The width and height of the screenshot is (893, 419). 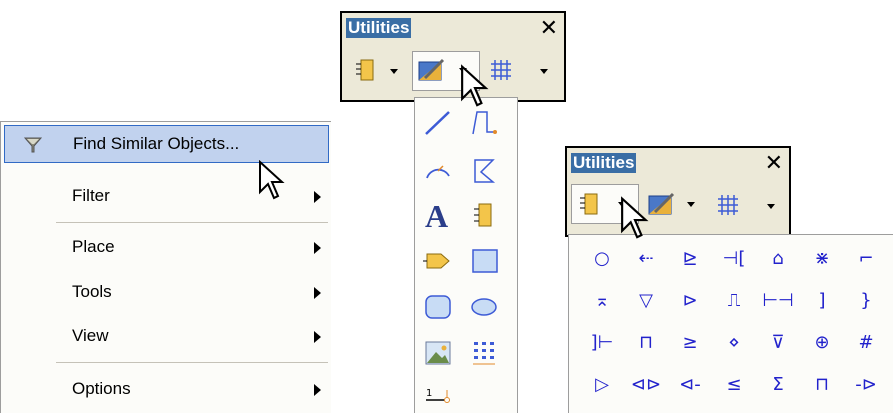 What do you see at coordinates (26, 267) in the screenshot?
I see `menu-icon-strip` at bounding box center [26, 267].